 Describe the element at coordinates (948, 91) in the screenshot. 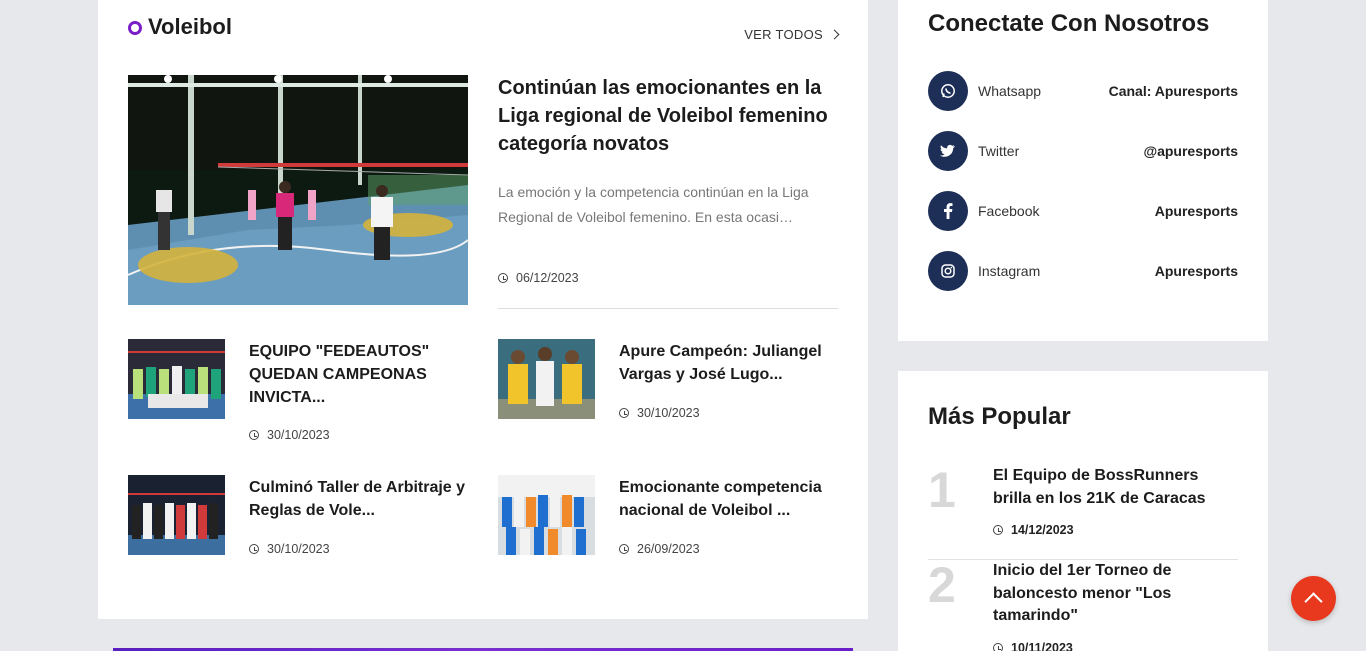

I see `whatsapp-icon` at that location.